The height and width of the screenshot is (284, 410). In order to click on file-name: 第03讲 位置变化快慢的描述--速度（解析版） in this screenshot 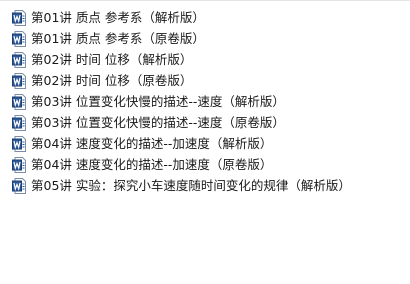, I will do `click(158, 101)`.